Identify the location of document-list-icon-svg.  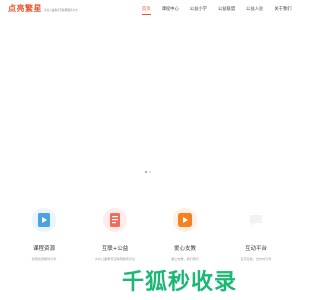
(115, 220).